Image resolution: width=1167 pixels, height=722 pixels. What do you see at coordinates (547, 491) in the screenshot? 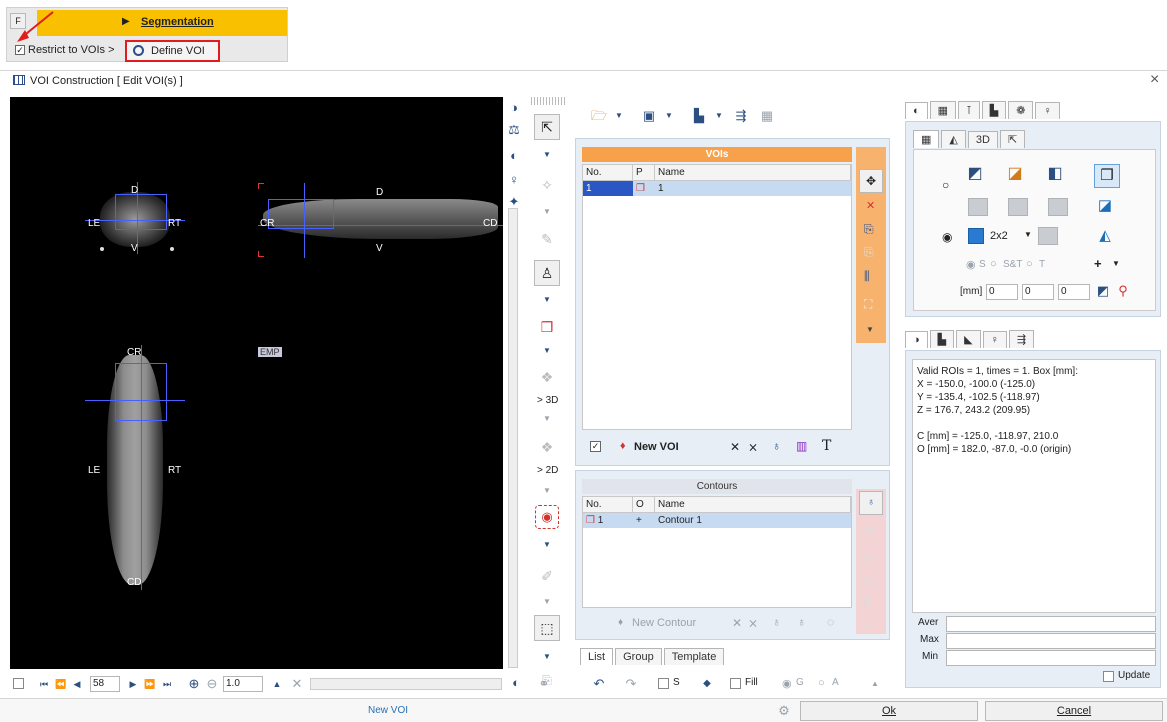
I see `dropdown-icon-6: ▼` at bounding box center [547, 491].